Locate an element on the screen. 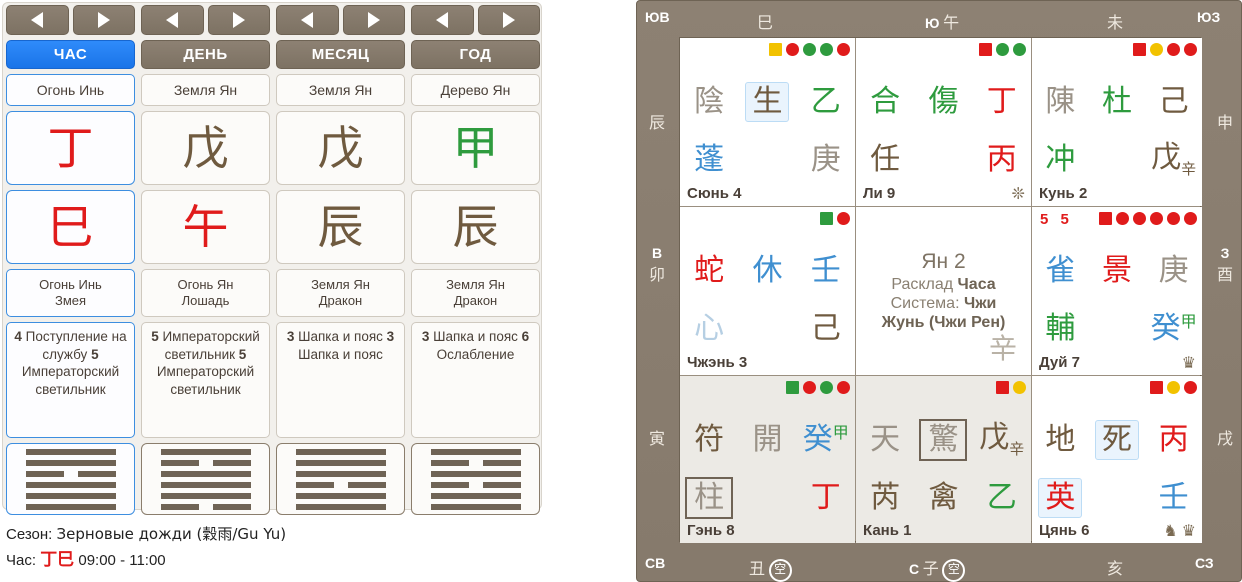 This screenshot has height=582, width=1242. board-glyph: 心 is located at coordinates (709, 328).